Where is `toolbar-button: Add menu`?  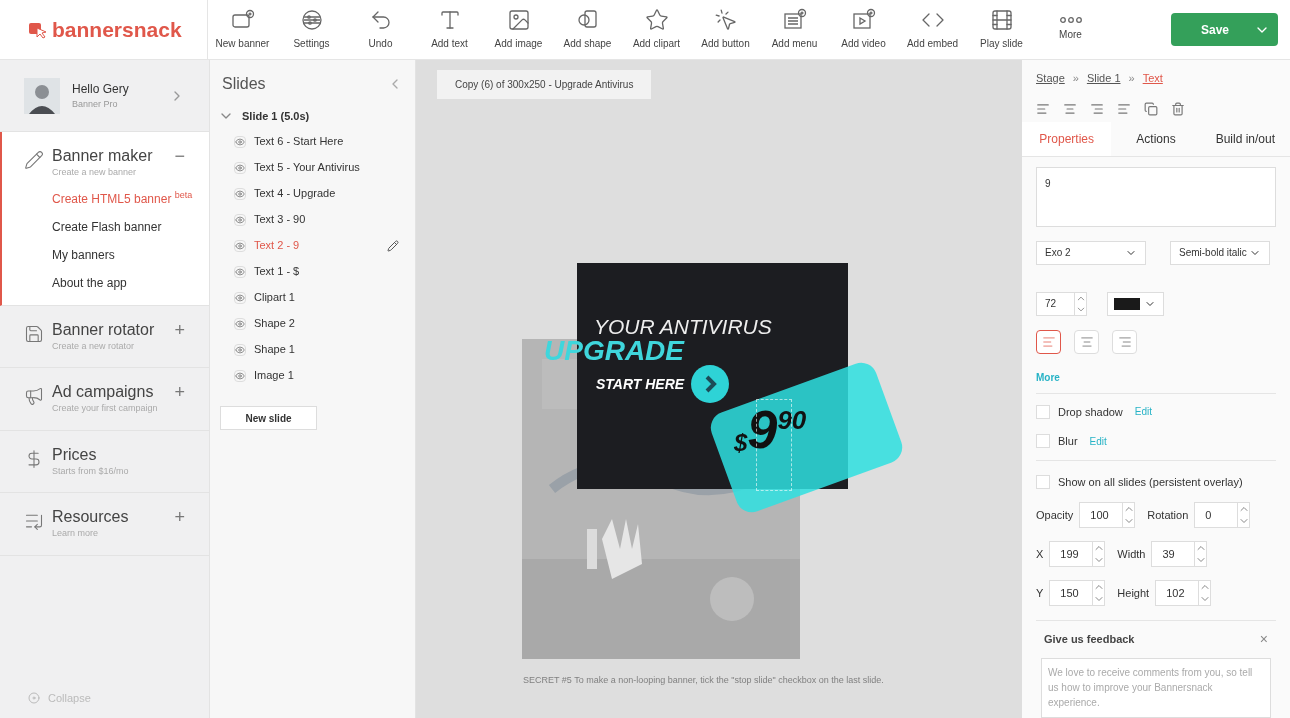
toolbar-button: Add menu is located at coordinates (794, 29).